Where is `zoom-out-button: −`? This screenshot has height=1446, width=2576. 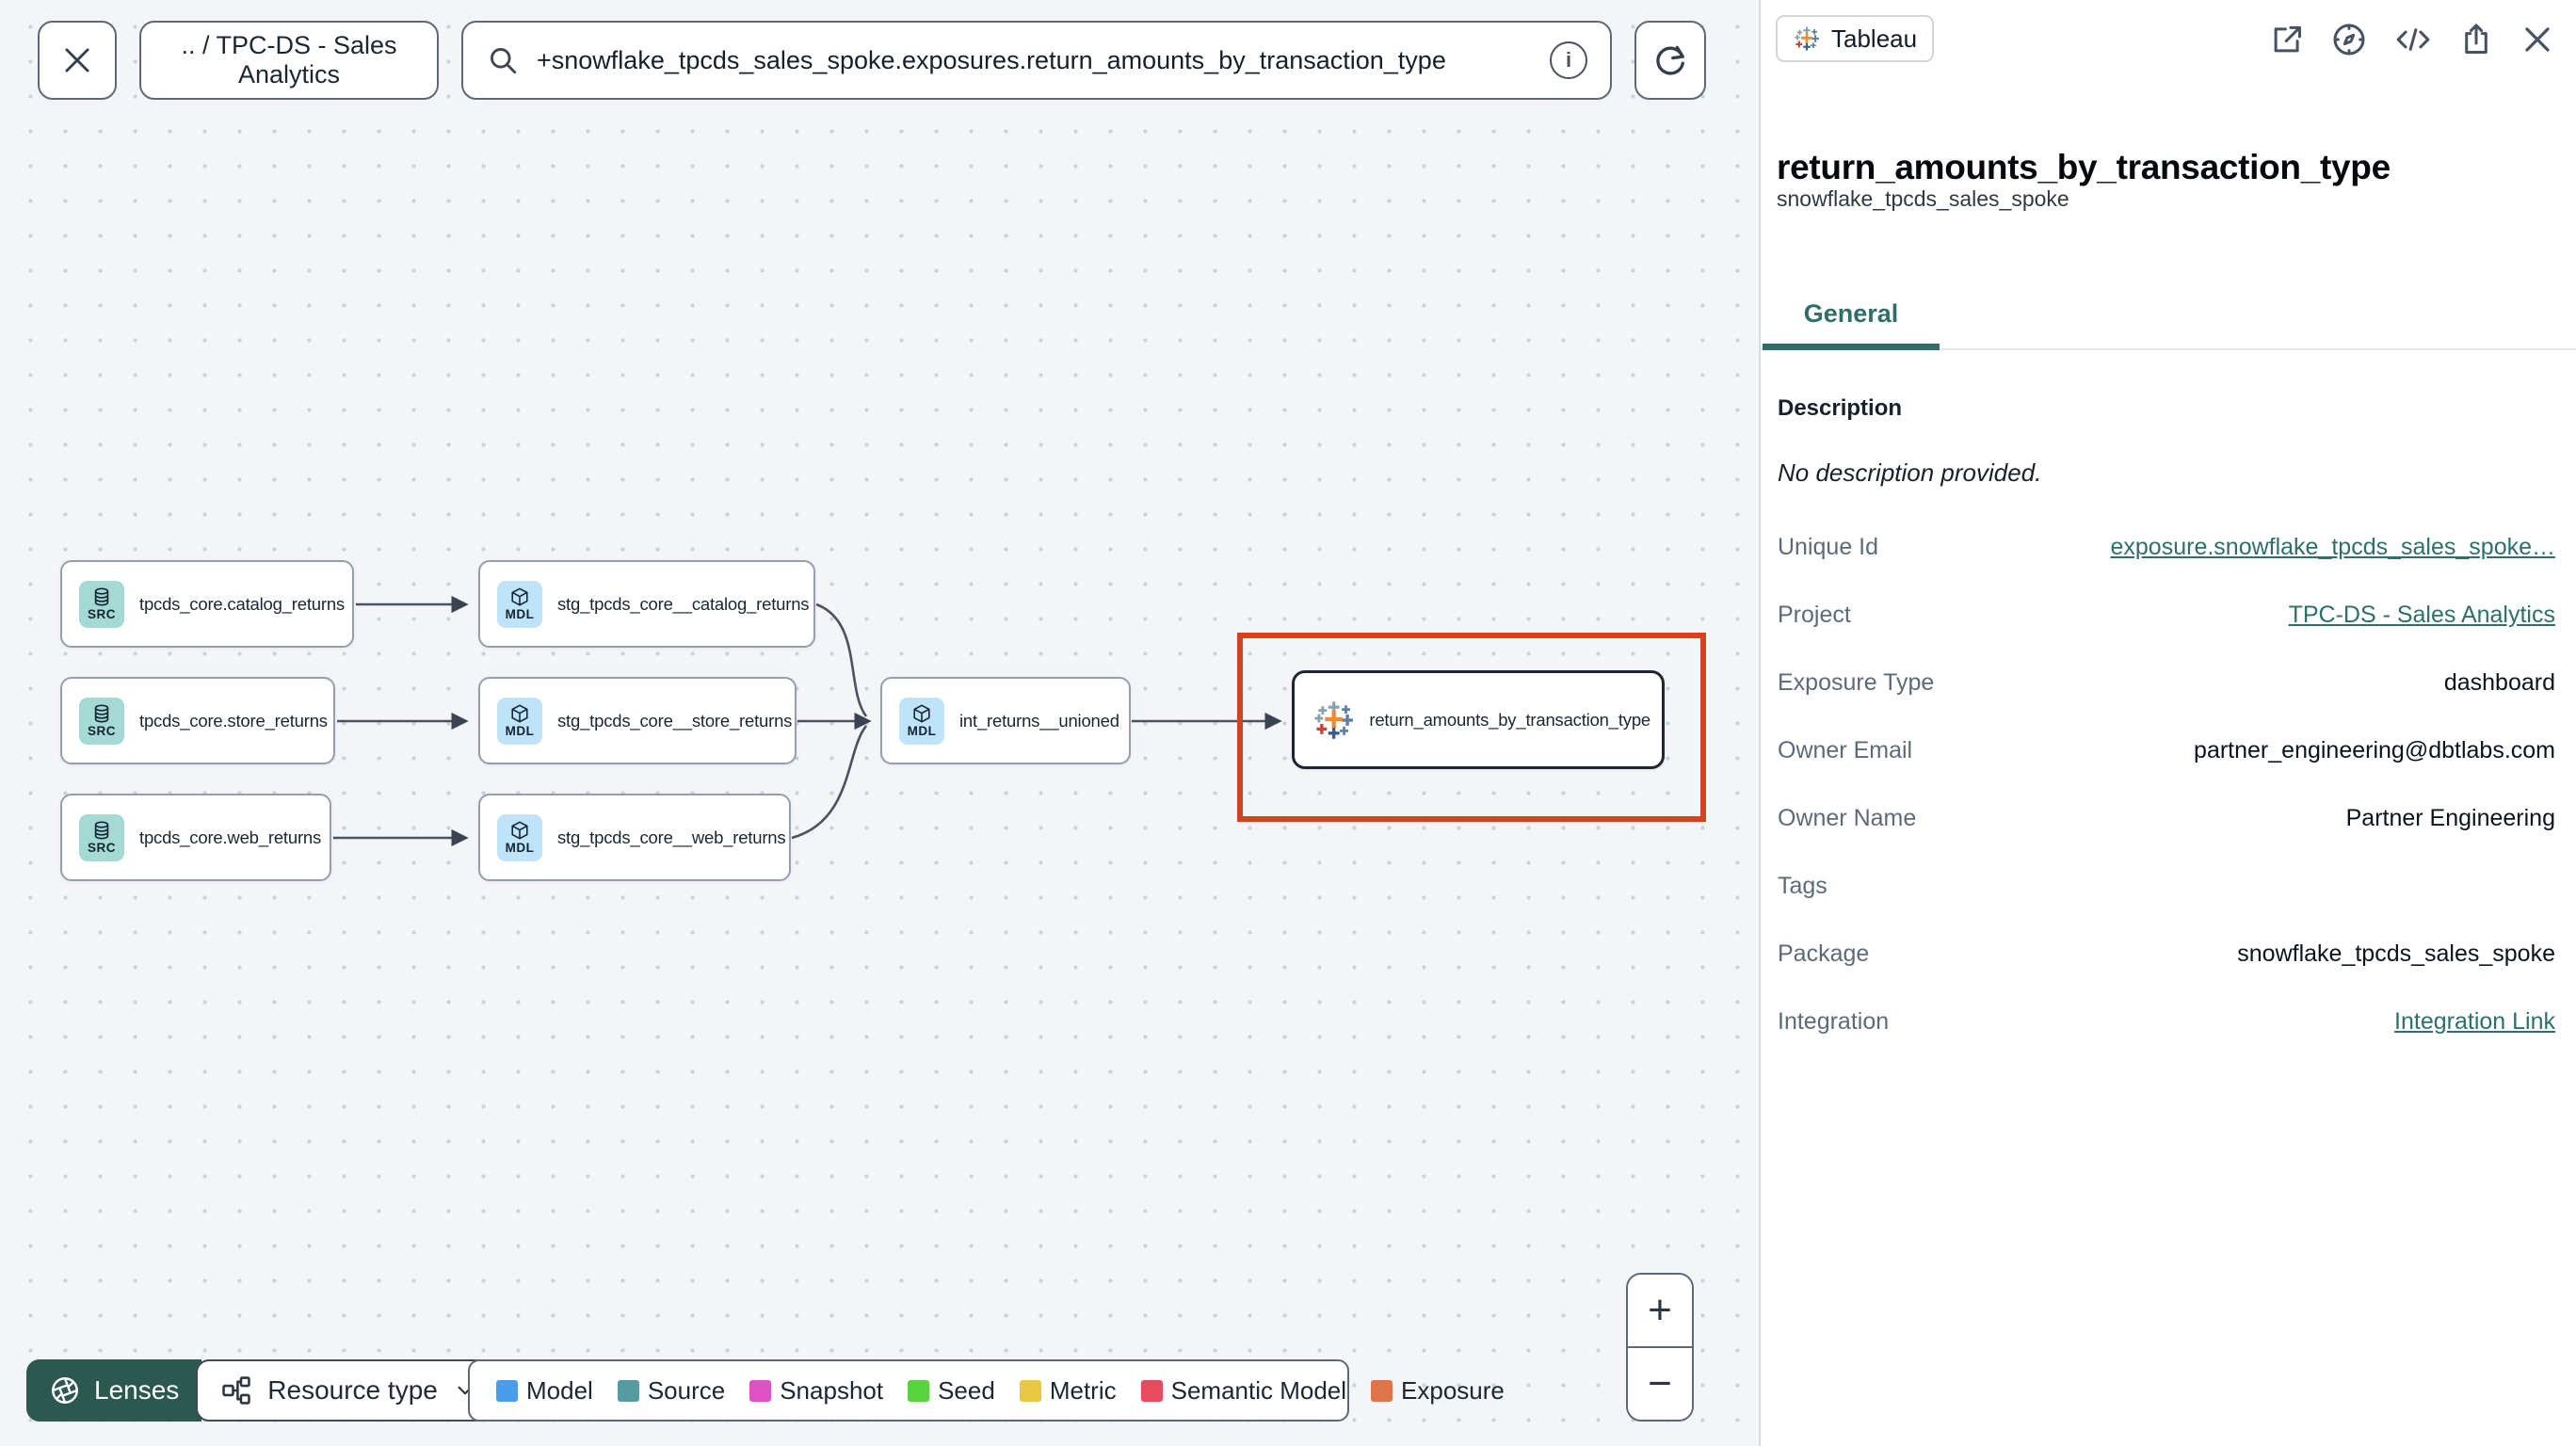
zoom-out-button: − is located at coordinates (1660, 1384).